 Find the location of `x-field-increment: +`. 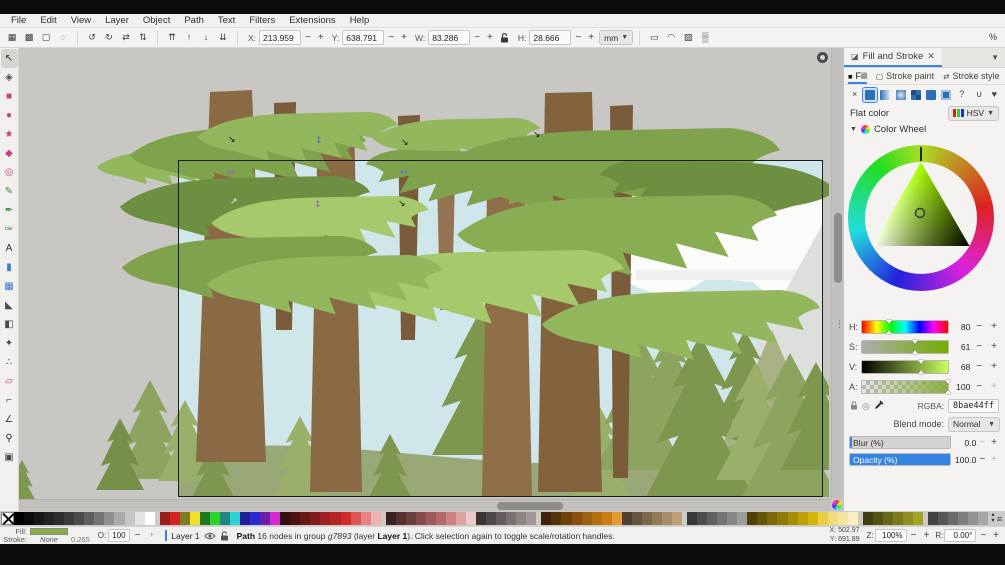

x-field-increment: + is located at coordinates (321, 37).